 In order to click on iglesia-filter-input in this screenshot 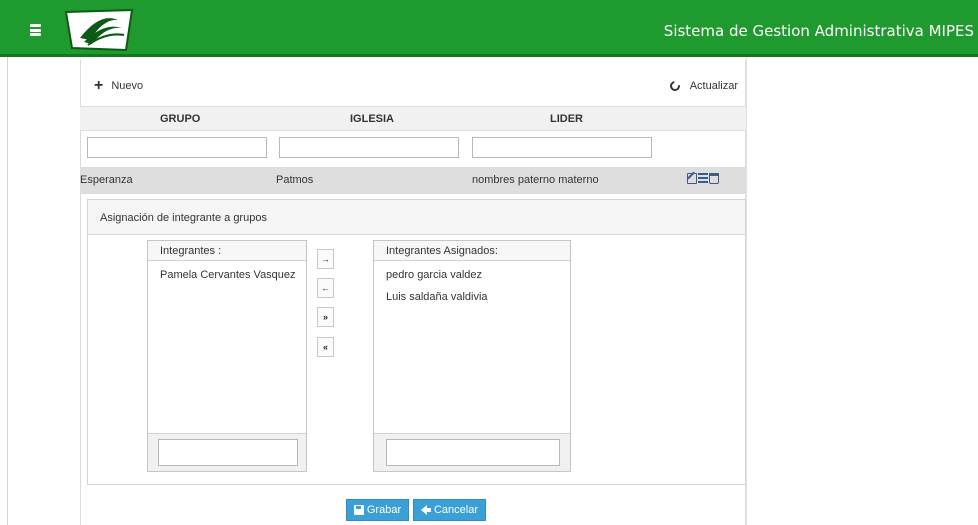, I will do `click(369, 147)`.